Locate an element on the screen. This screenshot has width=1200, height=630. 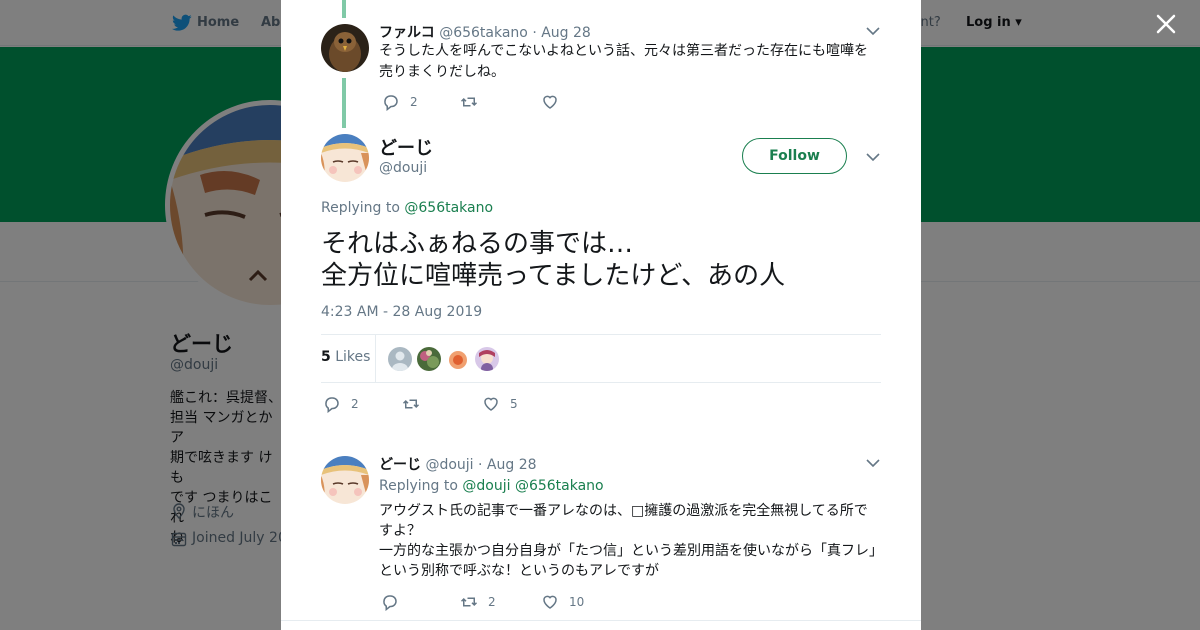
parent-tweet-date: · Aug 28 is located at coordinates (561, 33).